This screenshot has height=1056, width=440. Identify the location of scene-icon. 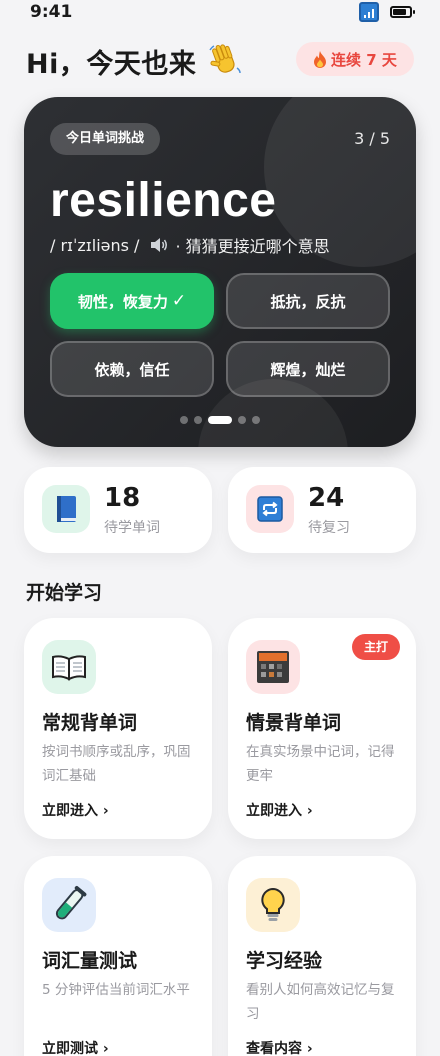
(273, 667).